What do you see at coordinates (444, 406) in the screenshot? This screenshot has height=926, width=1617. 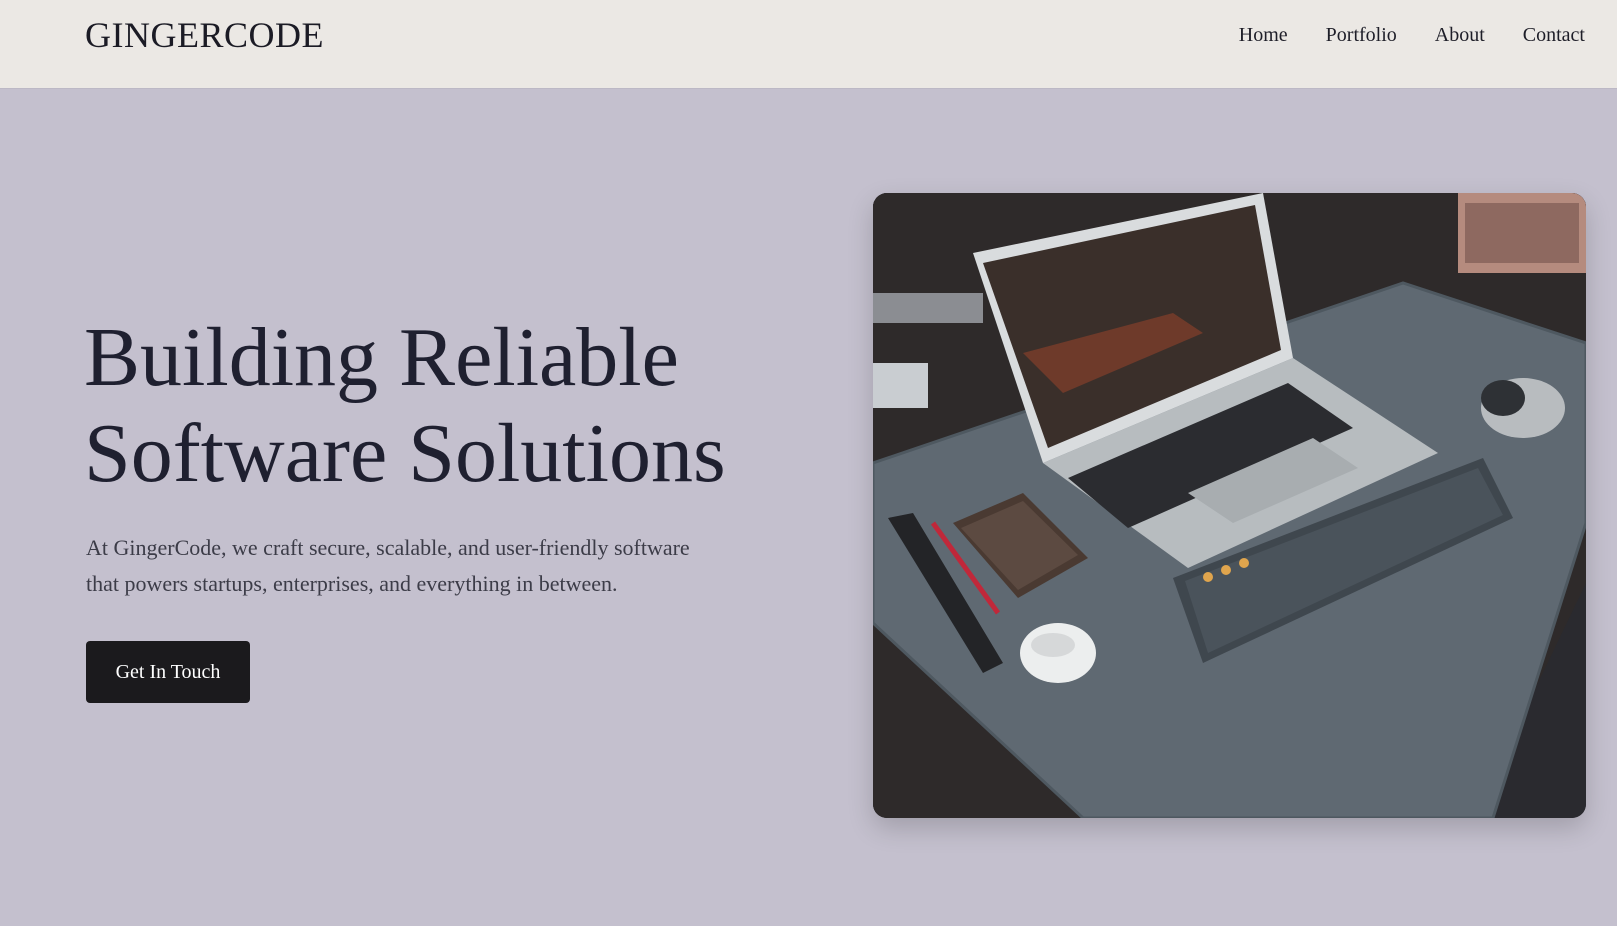 I see `hero-title: Building Reliable Software Solutions` at bounding box center [444, 406].